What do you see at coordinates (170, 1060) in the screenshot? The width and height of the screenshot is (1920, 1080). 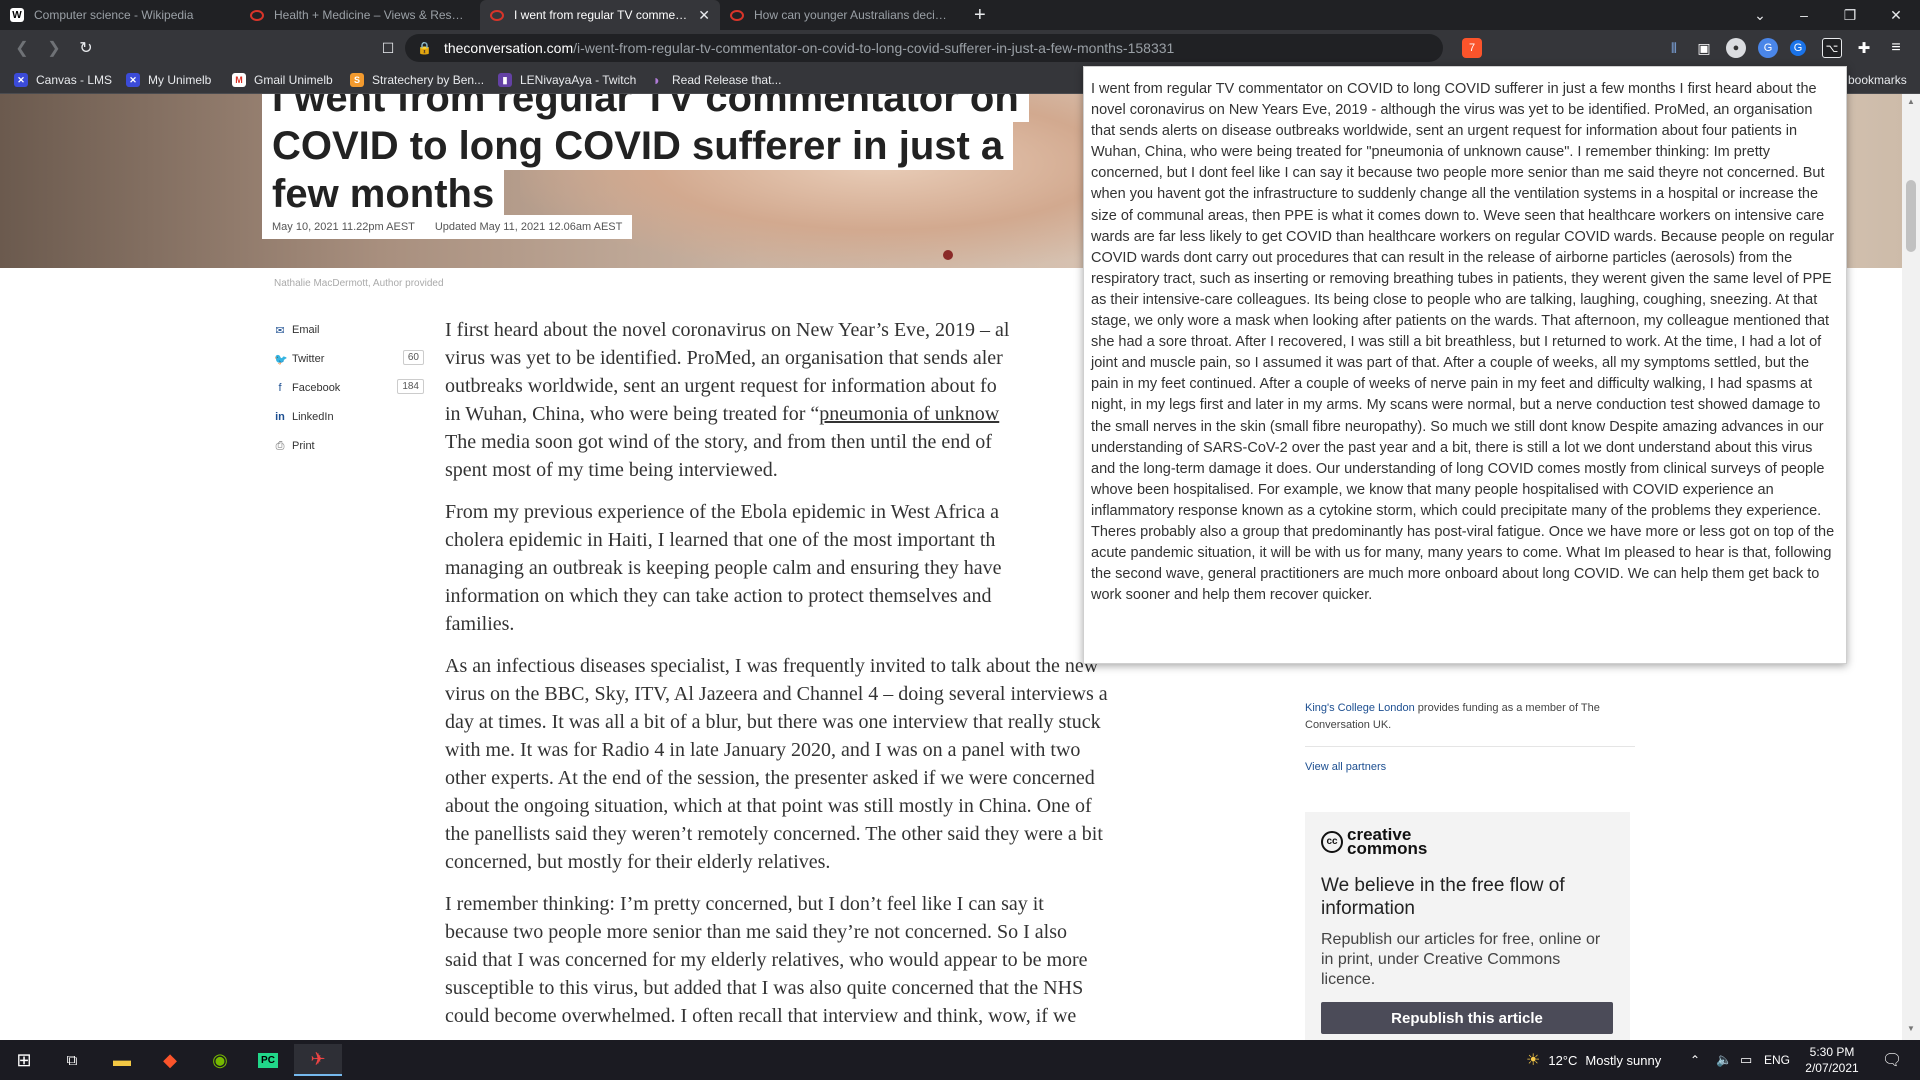 I see `brave-icon: ◆` at bounding box center [170, 1060].